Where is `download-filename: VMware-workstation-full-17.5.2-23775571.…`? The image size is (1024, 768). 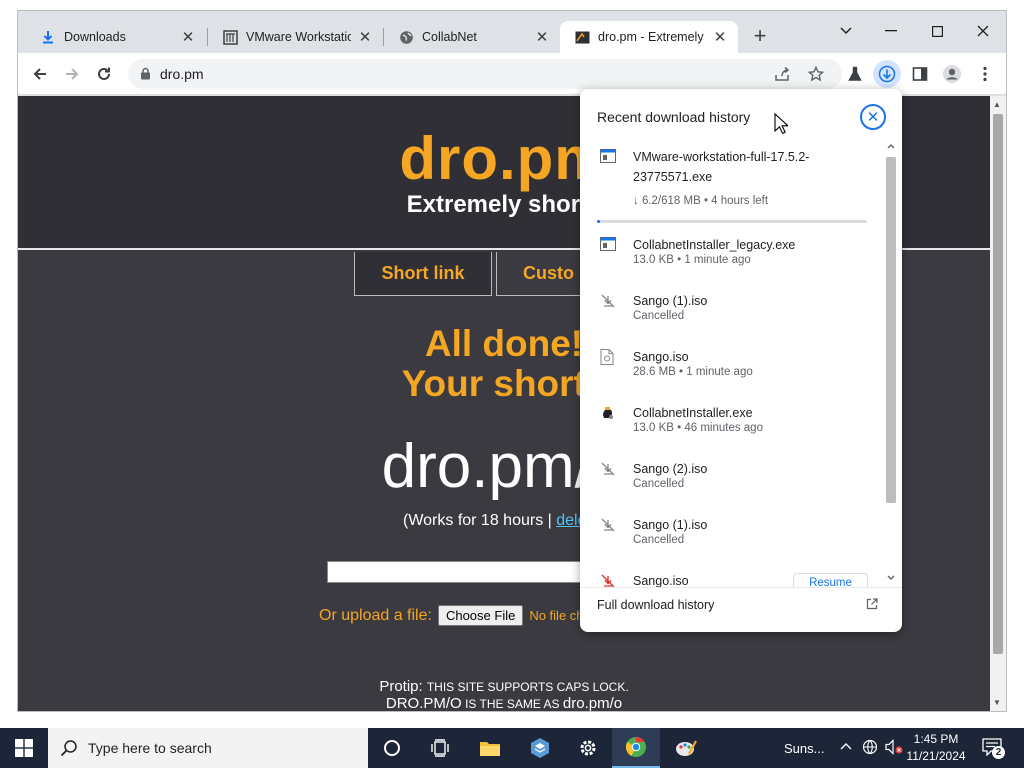
download-filename: VMware-workstation-full-17.5.2-23775571.… is located at coordinates (721, 167).